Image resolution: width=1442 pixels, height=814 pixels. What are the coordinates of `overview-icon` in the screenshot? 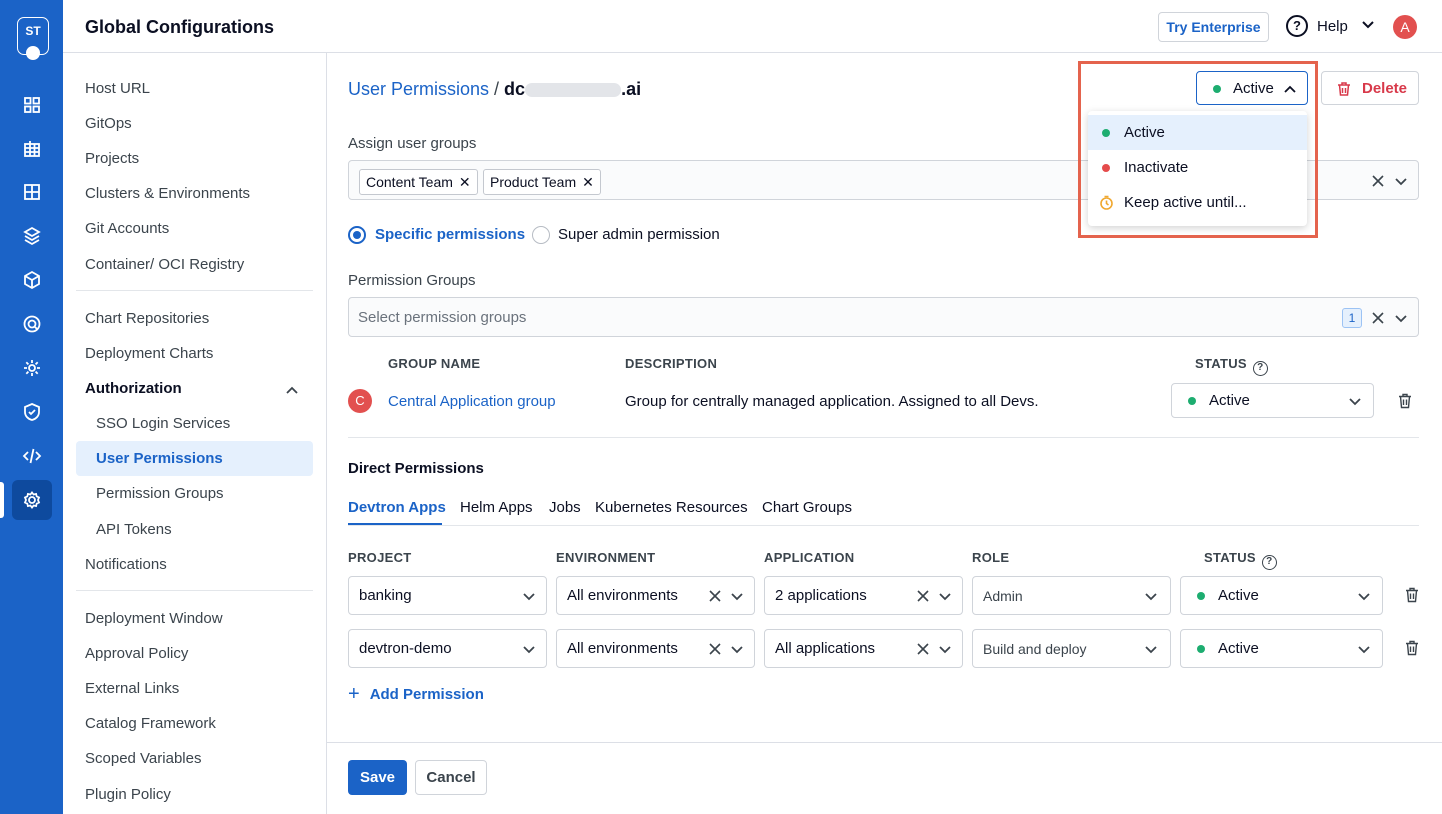 It's located at (32, 105).